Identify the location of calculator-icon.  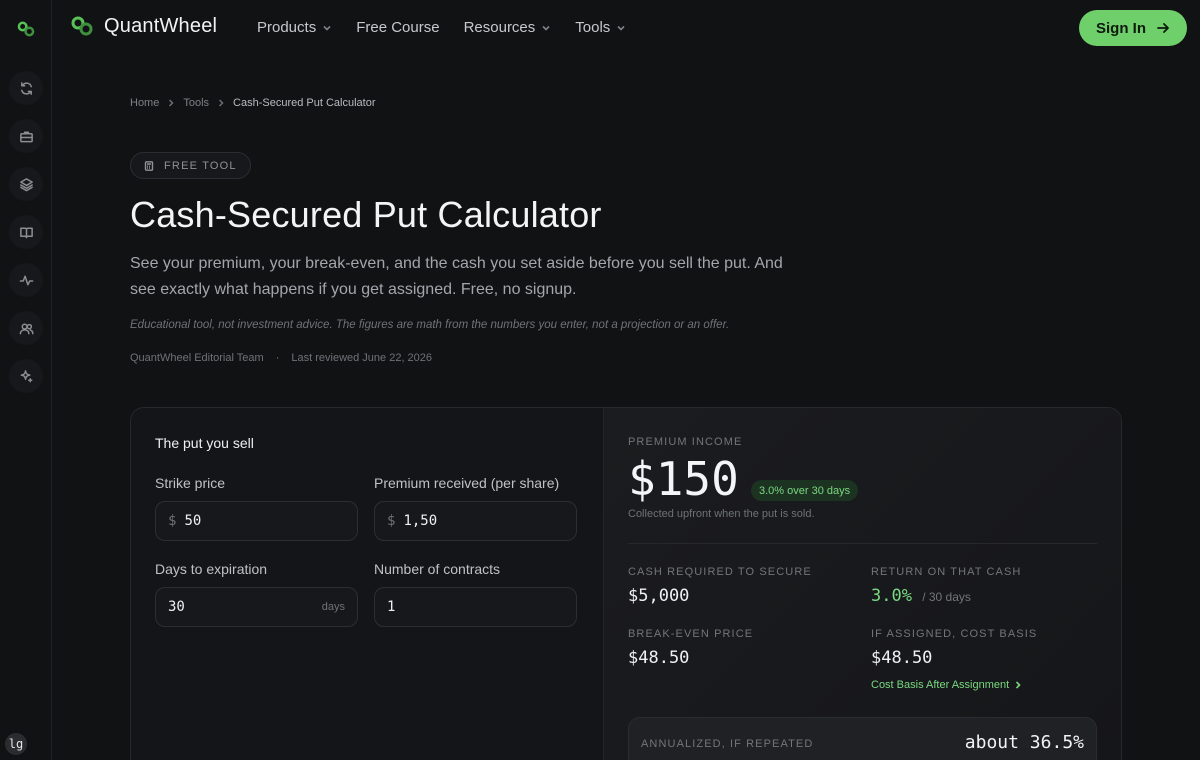
(149, 165).